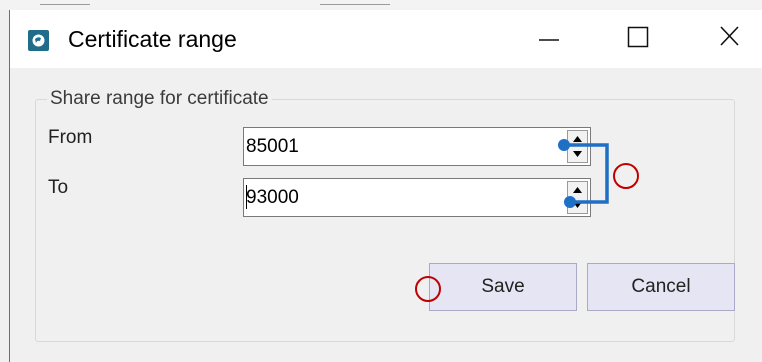  I want to click on close-button, so click(729, 39).